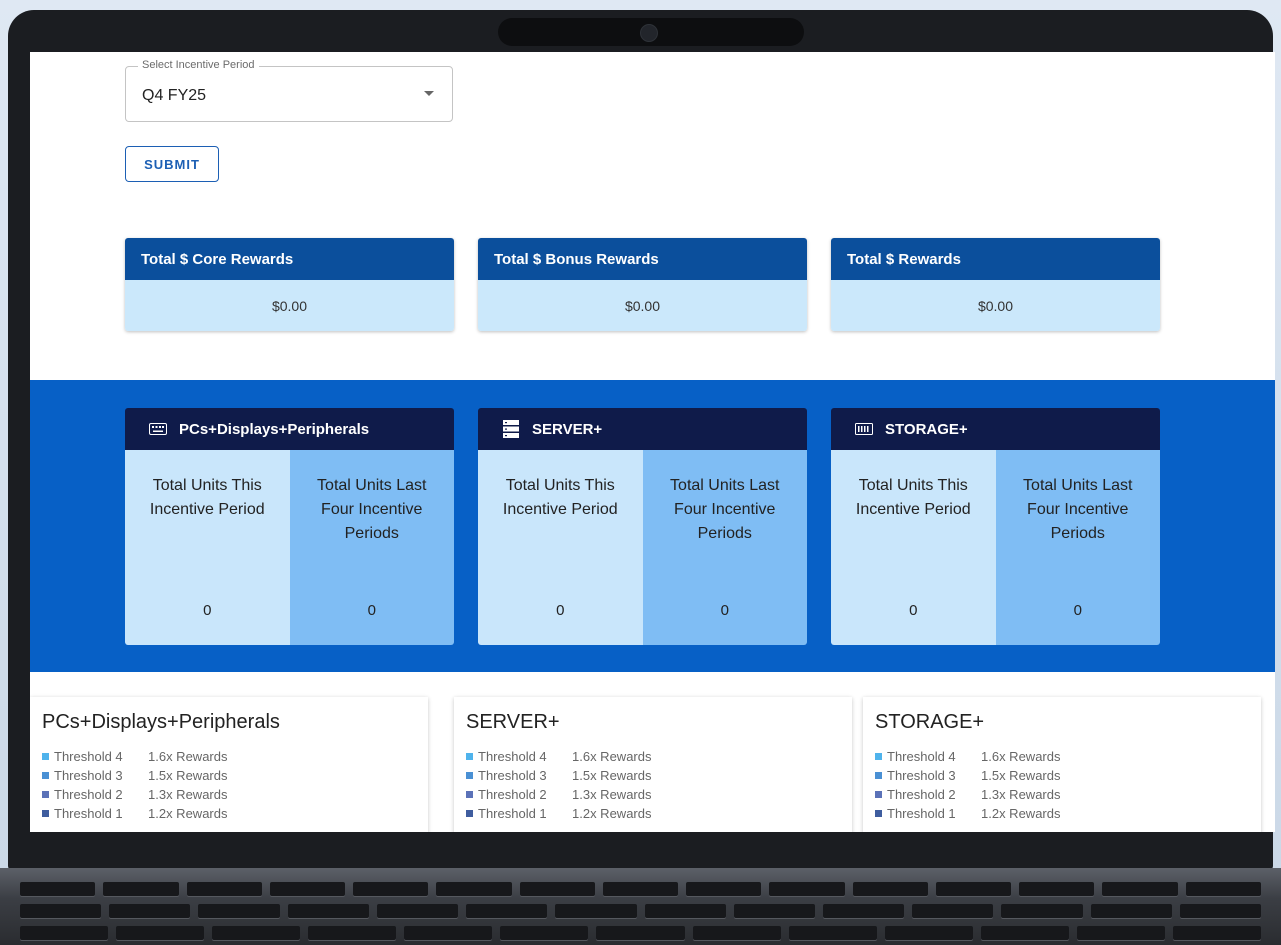  I want to click on laptop-keyboard, so click(640, 906).